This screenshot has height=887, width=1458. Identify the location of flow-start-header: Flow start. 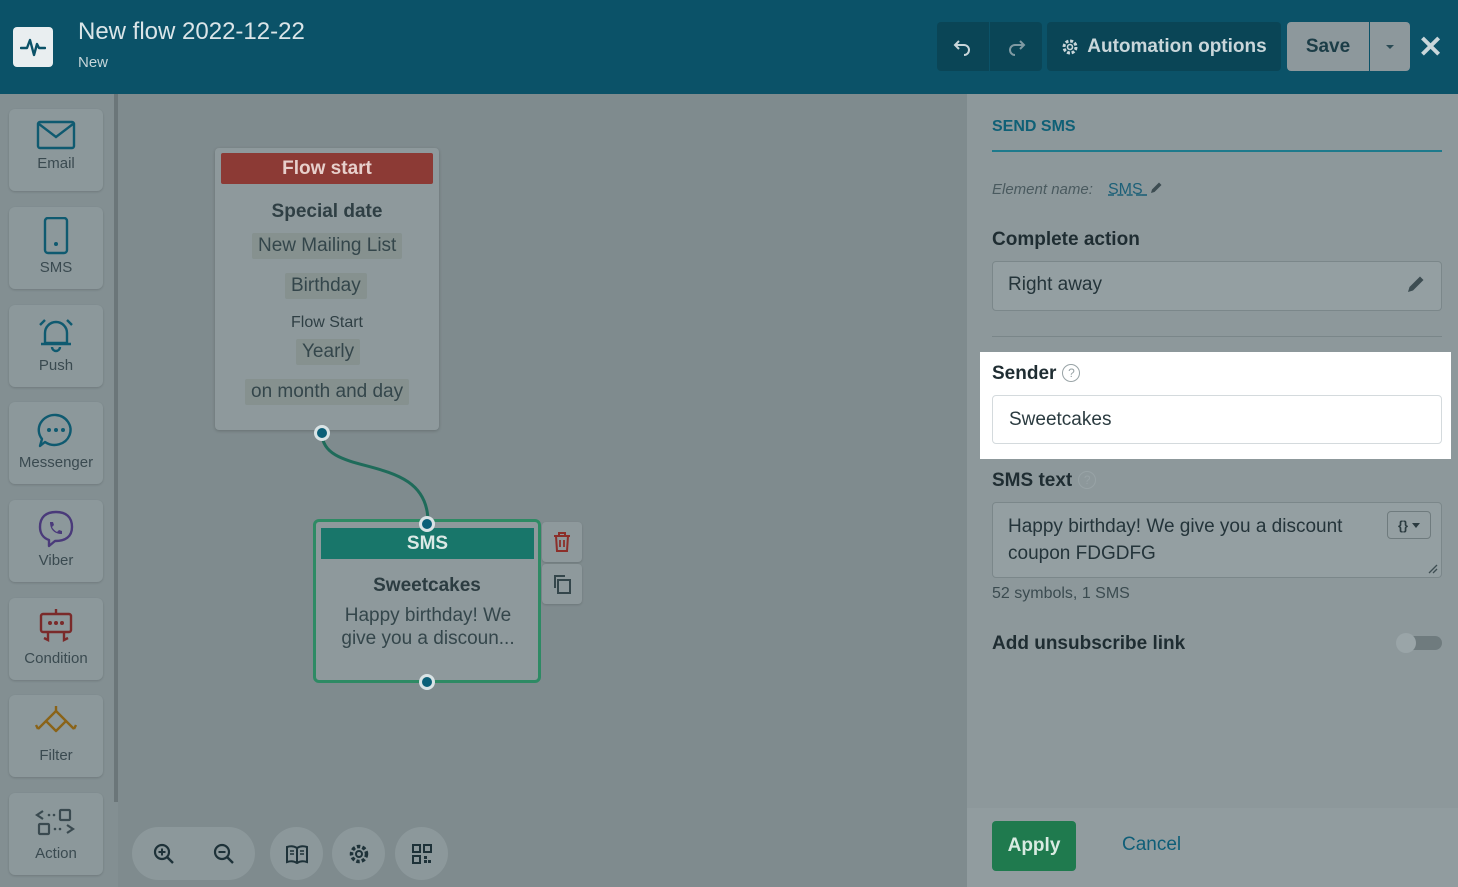
(327, 168).